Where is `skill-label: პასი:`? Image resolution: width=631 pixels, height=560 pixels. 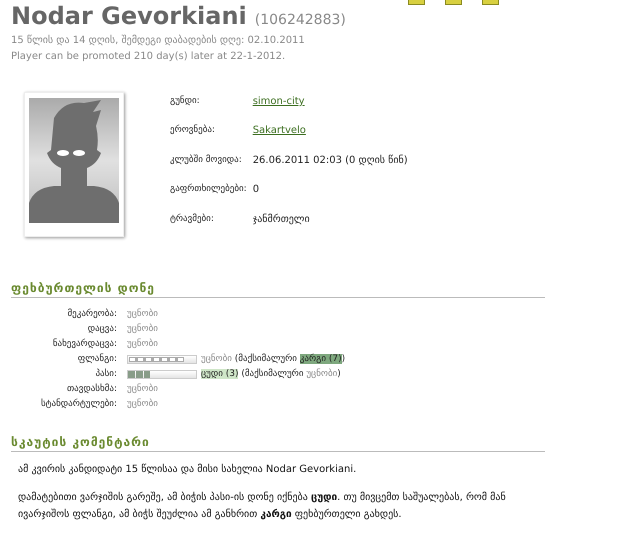 skill-label: პასი: is located at coordinates (105, 374).